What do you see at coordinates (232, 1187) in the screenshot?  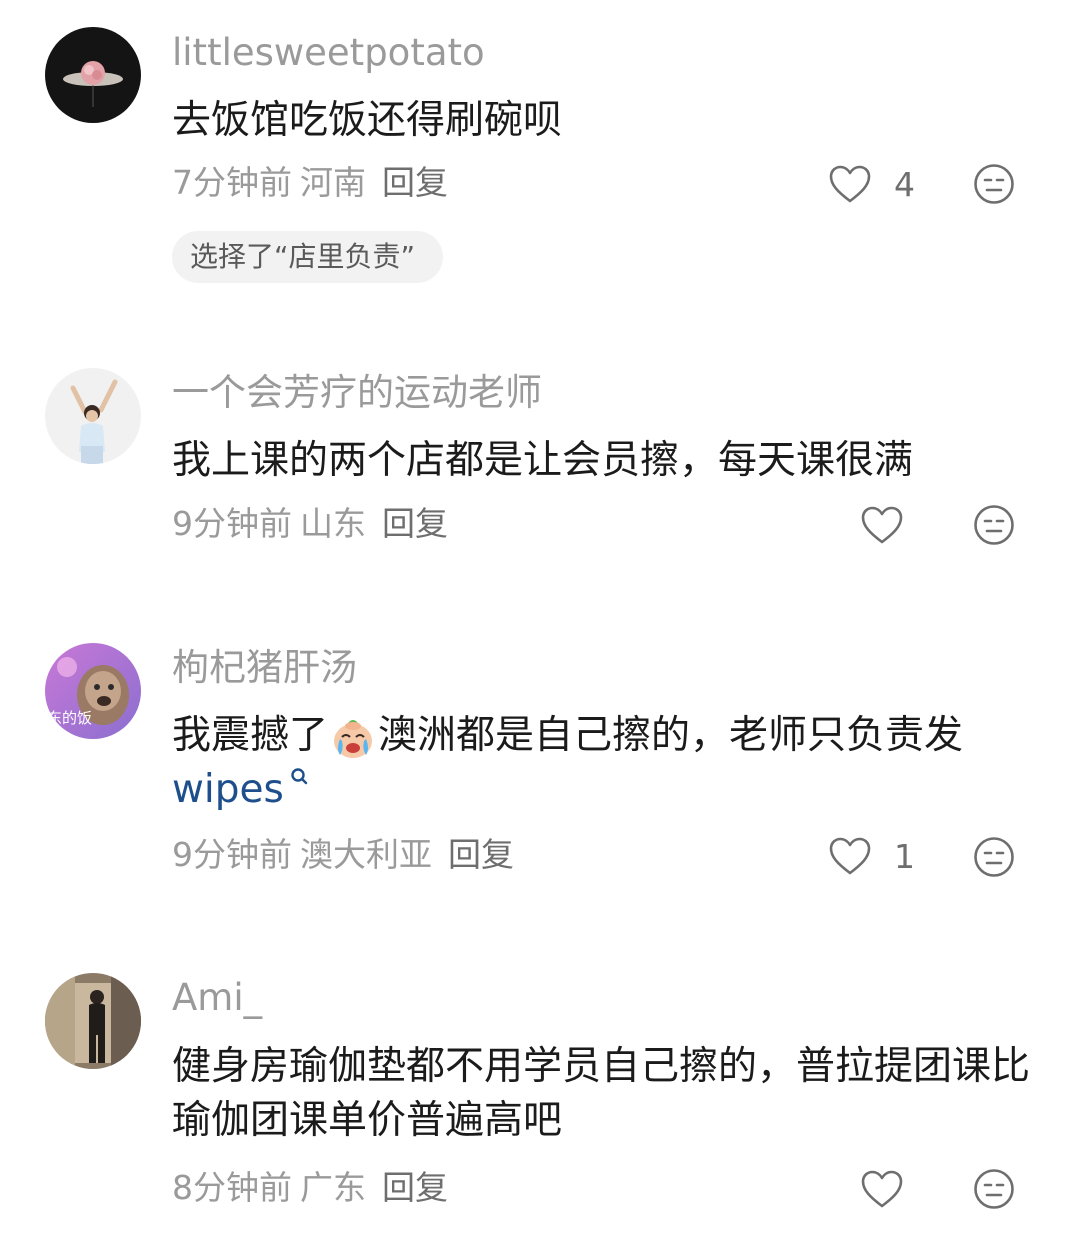 I see `comment-time: 8分钟前` at bounding box center [232, 1187].